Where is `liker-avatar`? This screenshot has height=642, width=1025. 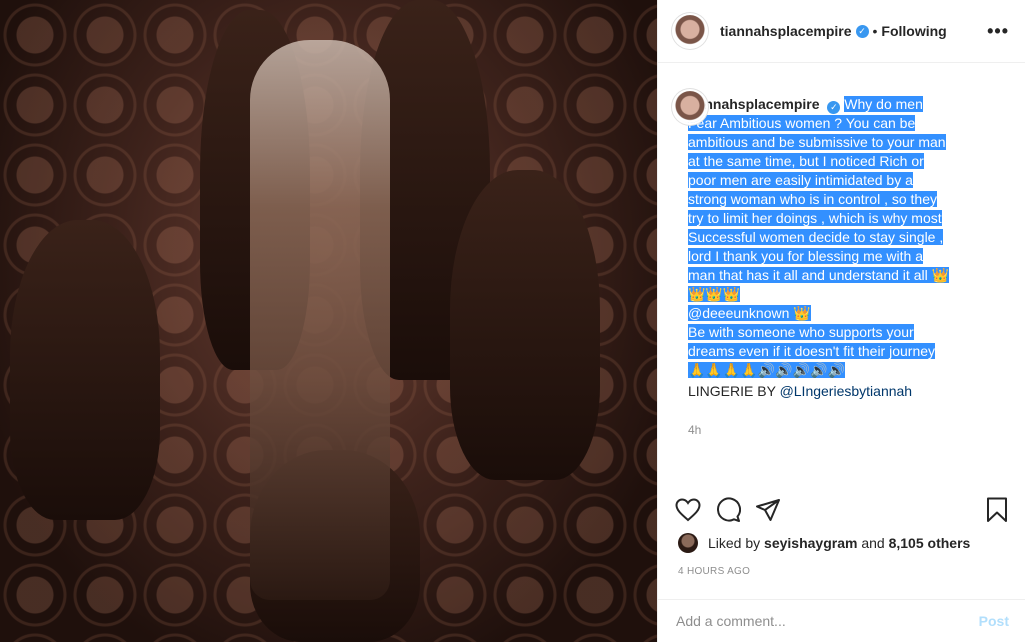 liker-avatar is located at coordinates (688, 543).